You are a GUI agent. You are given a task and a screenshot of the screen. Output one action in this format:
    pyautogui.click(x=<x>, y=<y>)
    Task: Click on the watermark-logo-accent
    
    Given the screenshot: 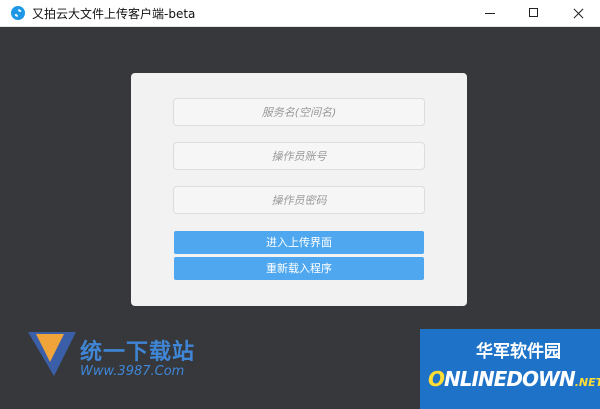 What is the action you would take?
    pyautogui.click(x=50, y=348)
    